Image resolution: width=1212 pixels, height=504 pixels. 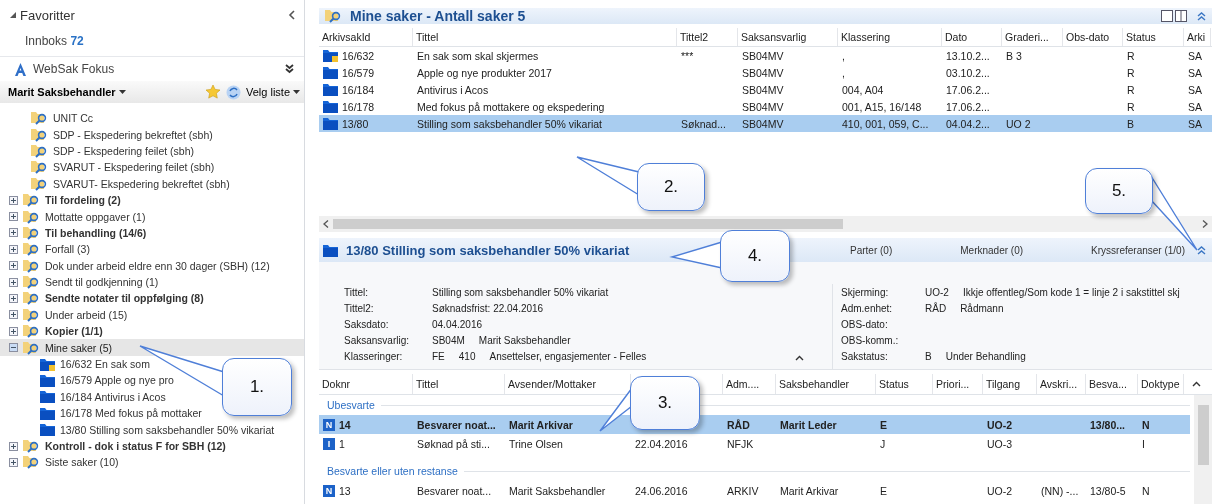 I want to click on tree-item: SDP - Ekspedering feilet (sbh), so click(x=152, y=151).